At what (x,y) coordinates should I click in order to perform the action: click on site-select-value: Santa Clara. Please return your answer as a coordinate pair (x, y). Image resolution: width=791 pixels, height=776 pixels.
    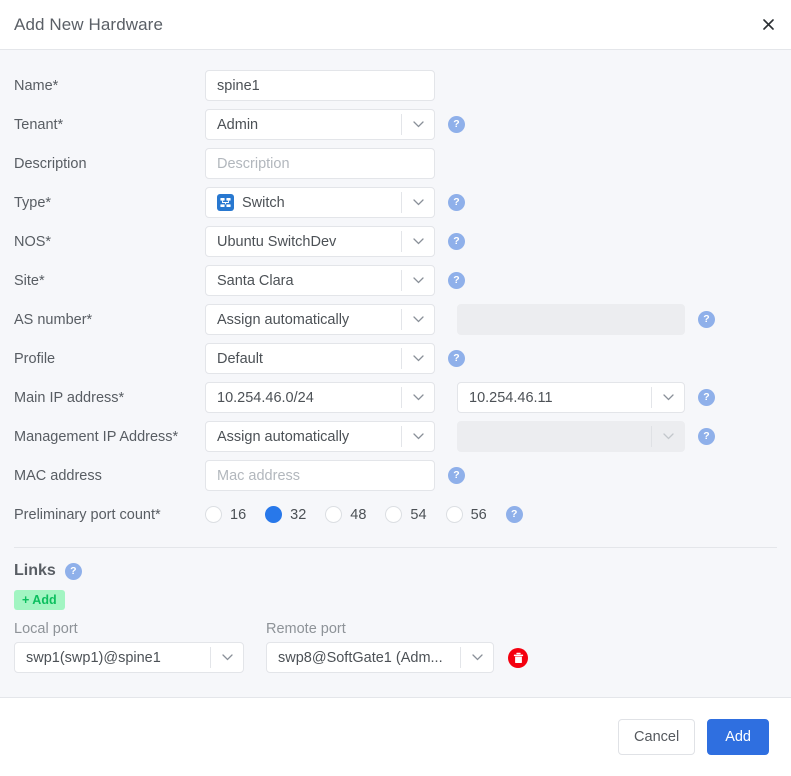
    Looking at the image, I should click on (255, 280).